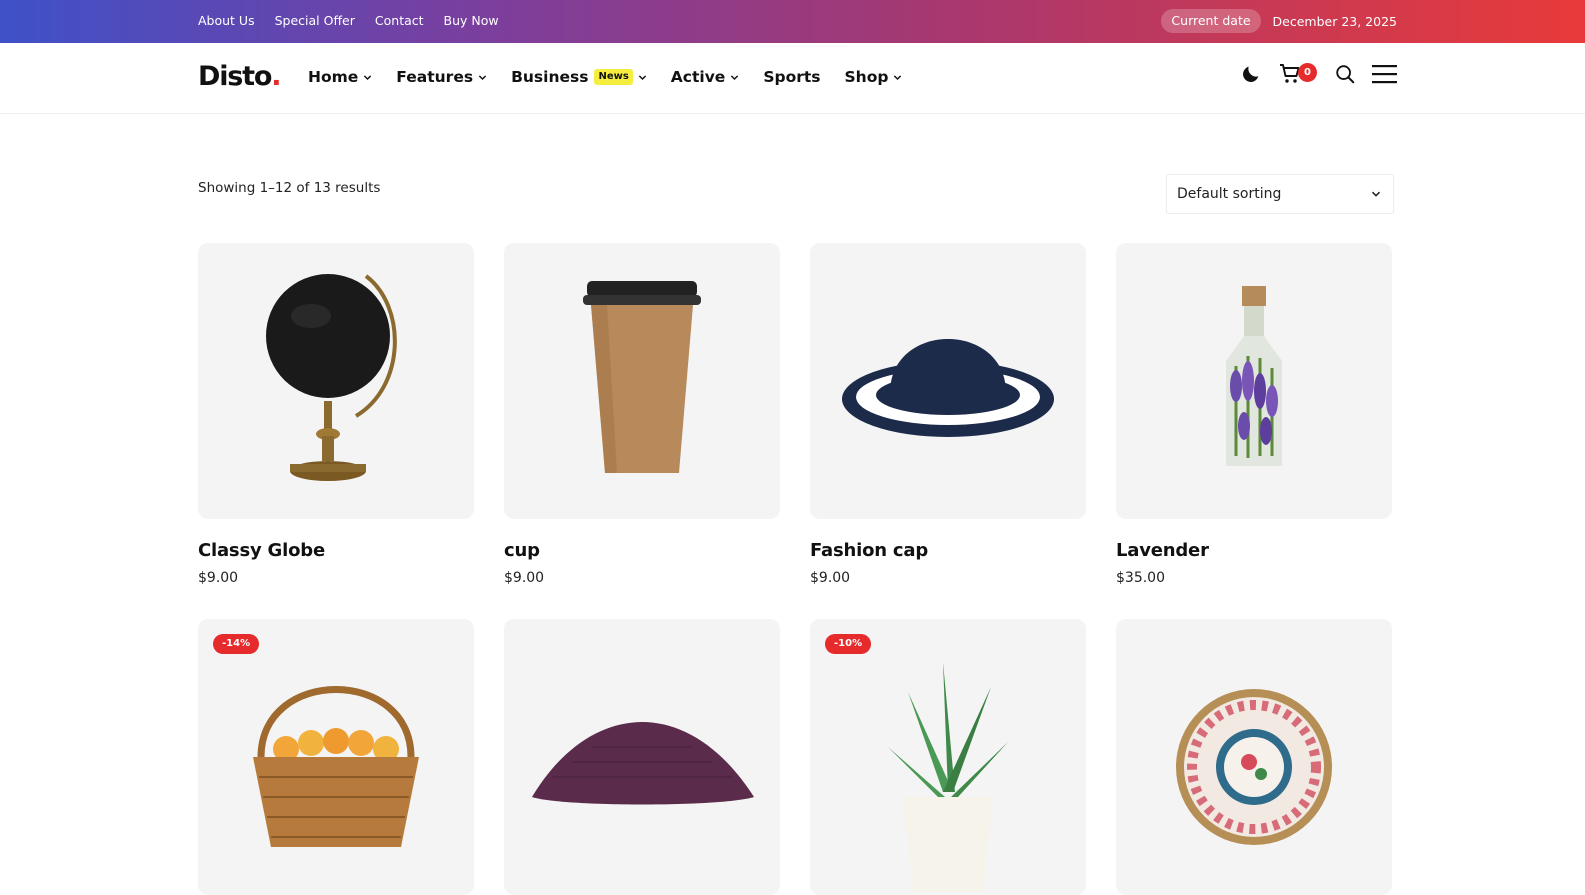 Image resolution: width=1585 pixels, height=895 pixels. Describe the element at coordinates (331, 377) in the screenshot. I see `globe-icon` at that location.